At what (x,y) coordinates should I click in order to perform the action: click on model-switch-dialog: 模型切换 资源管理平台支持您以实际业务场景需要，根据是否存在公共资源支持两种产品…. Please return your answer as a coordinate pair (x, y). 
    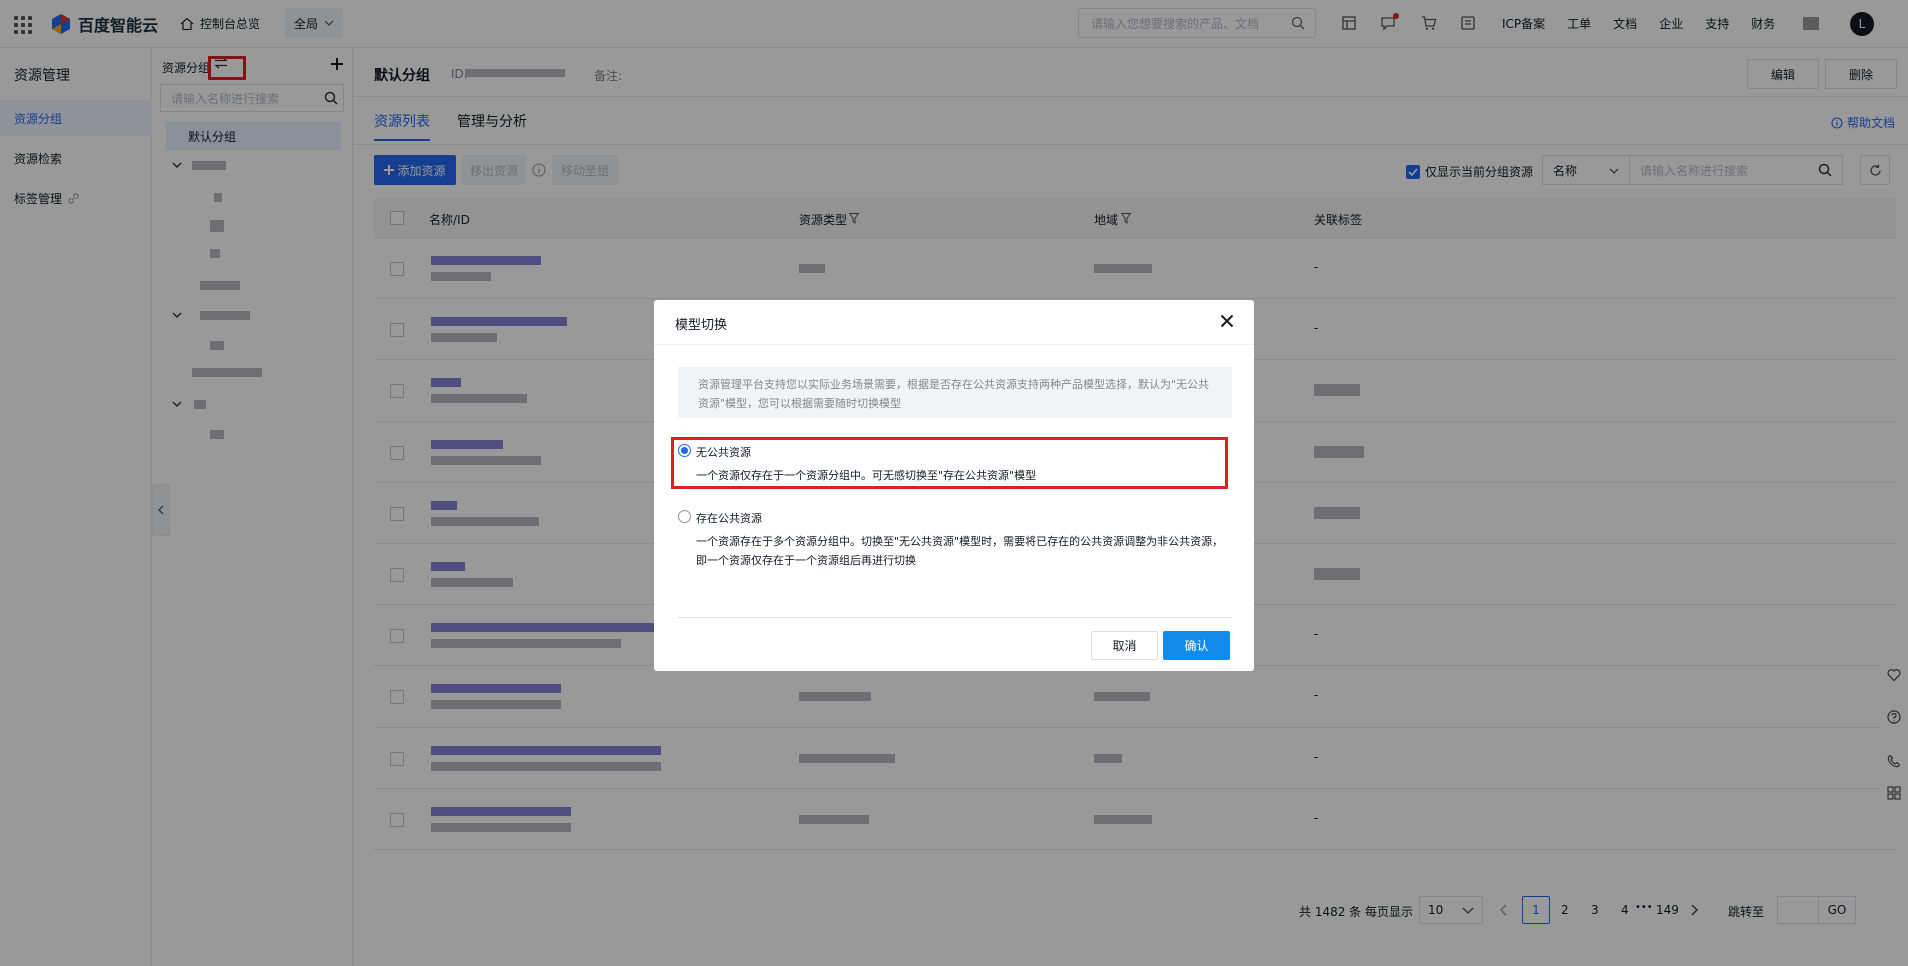
    Looking at the image, I should click on (954, 485).